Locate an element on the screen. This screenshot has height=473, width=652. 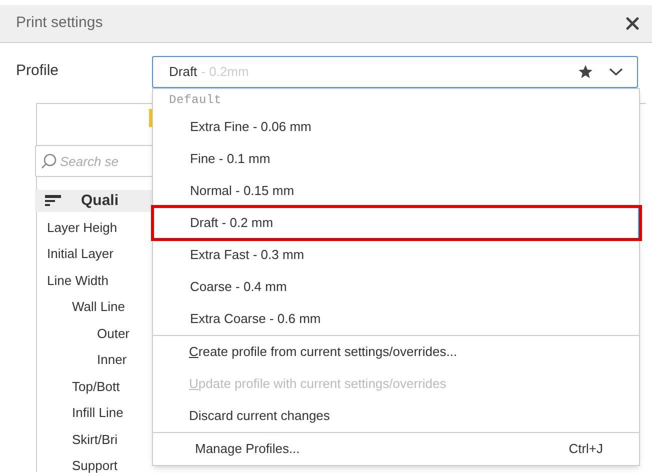
profile-menu-item: Extra Fast - 0.3 mm is located at coordinates (396, 255).